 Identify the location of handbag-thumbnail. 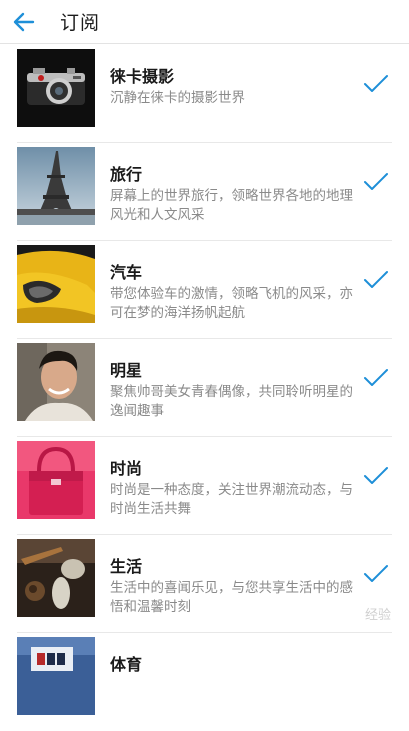
(56, 480).